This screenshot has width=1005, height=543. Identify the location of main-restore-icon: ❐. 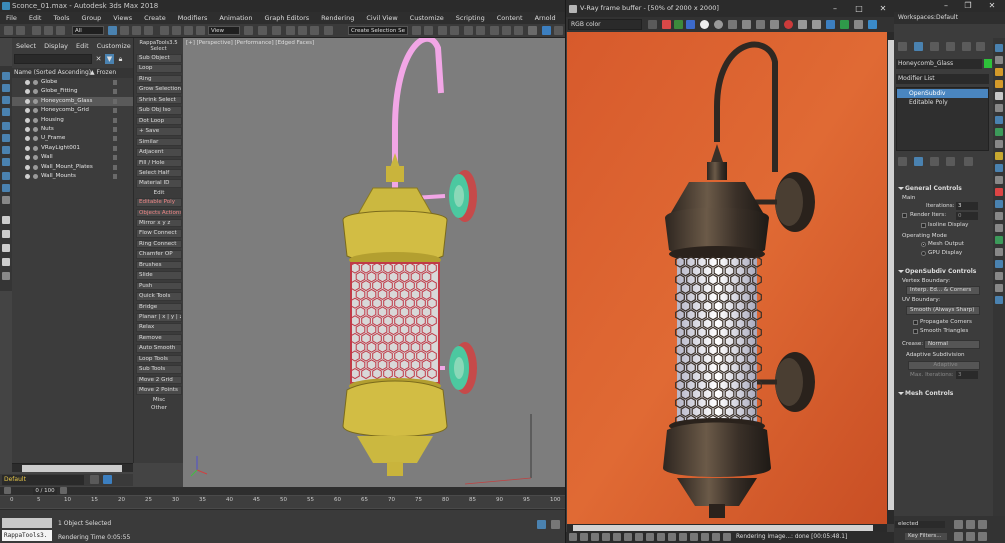
(968, 6).